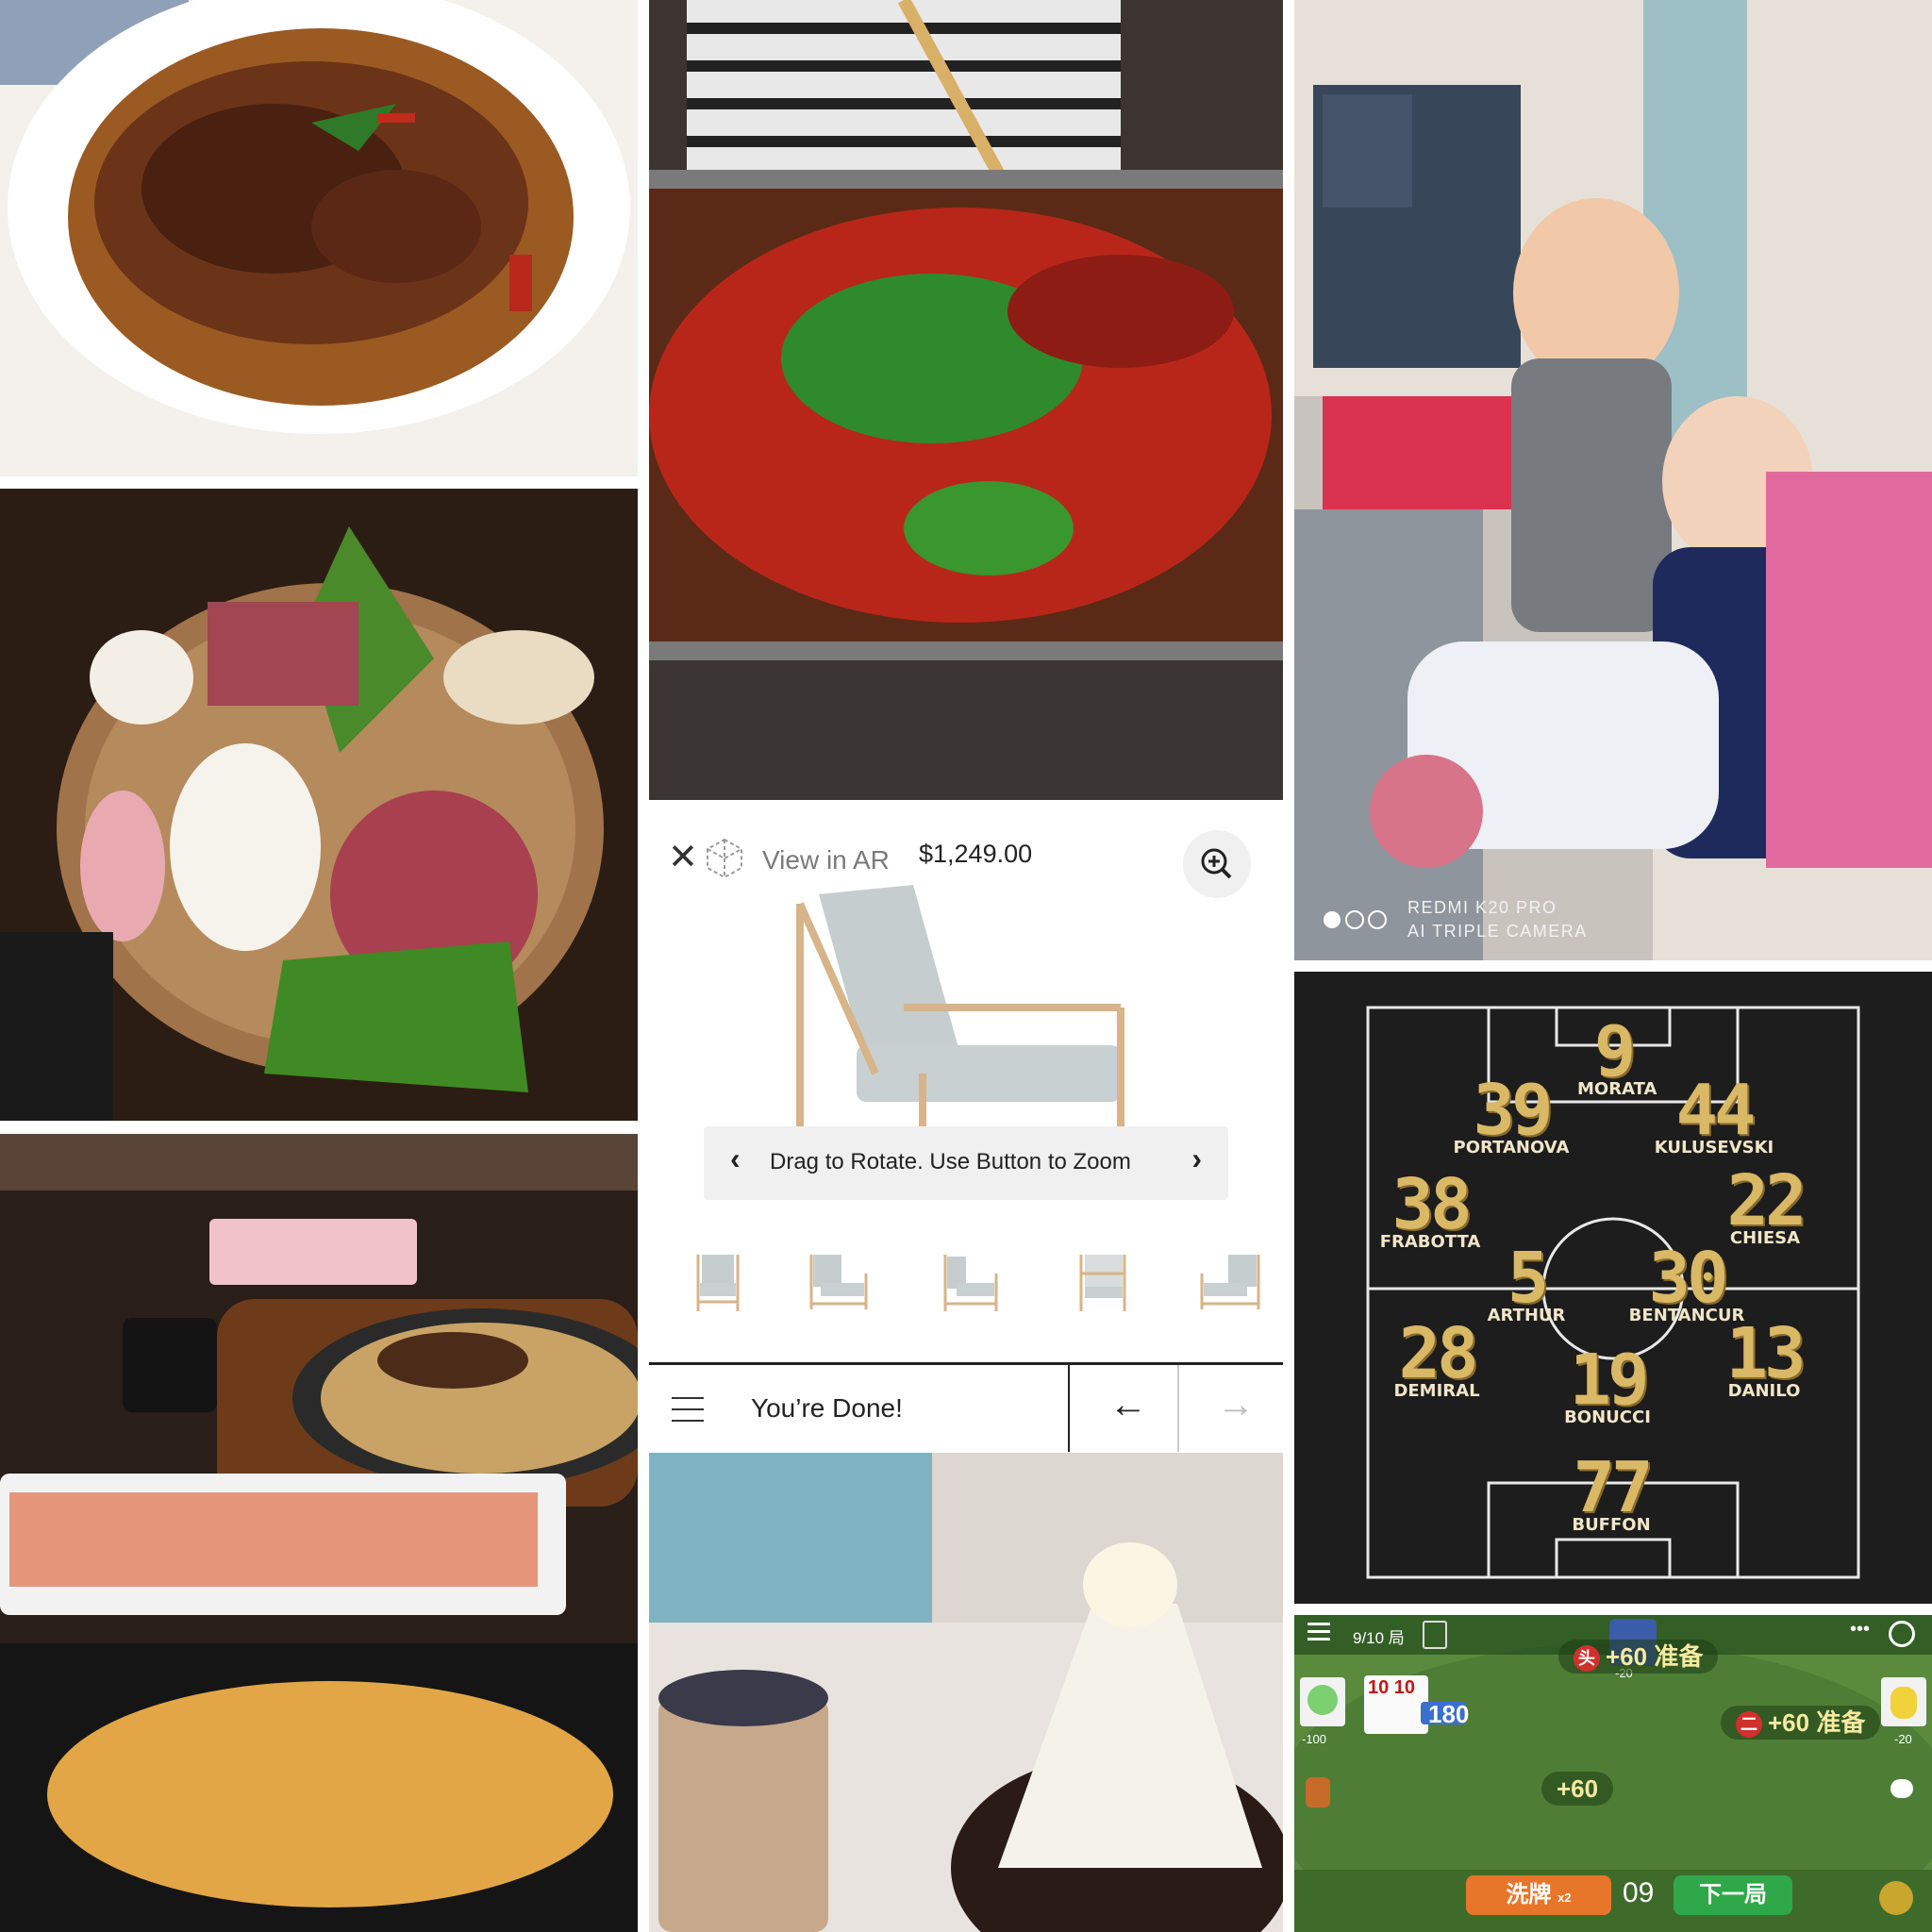  Describe the element at coordinates (1529, 1895) in the screenshot. I see `shuffle-label: 洗牌` at that location.